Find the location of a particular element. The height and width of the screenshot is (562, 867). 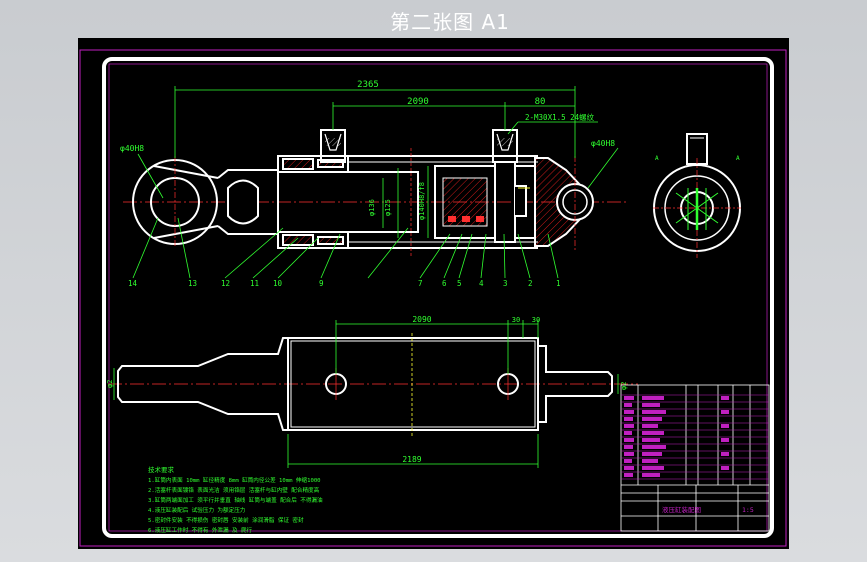

dim-port-b: 30 is located at coordinates (536, 320).